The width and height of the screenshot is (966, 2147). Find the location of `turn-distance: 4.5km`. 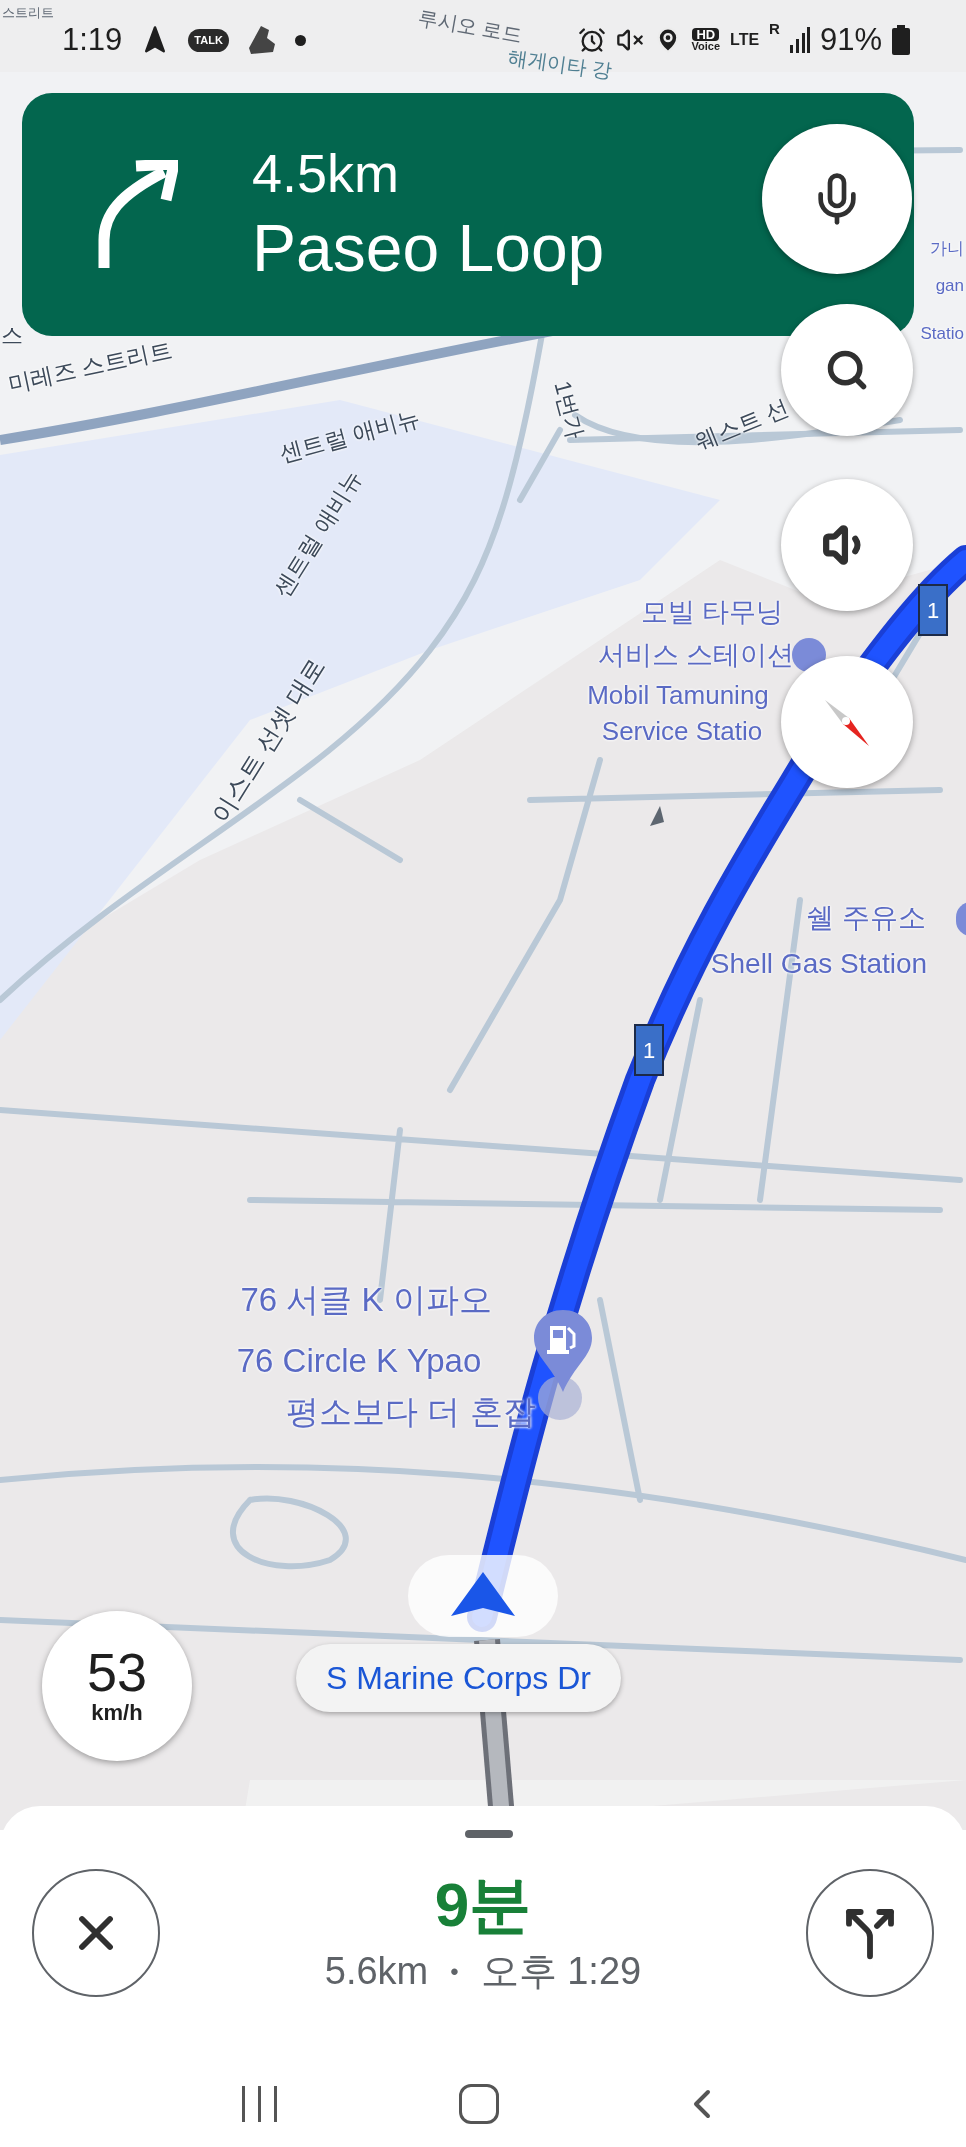

turn-distance: 4.5km is located at coordinates (326, 173).